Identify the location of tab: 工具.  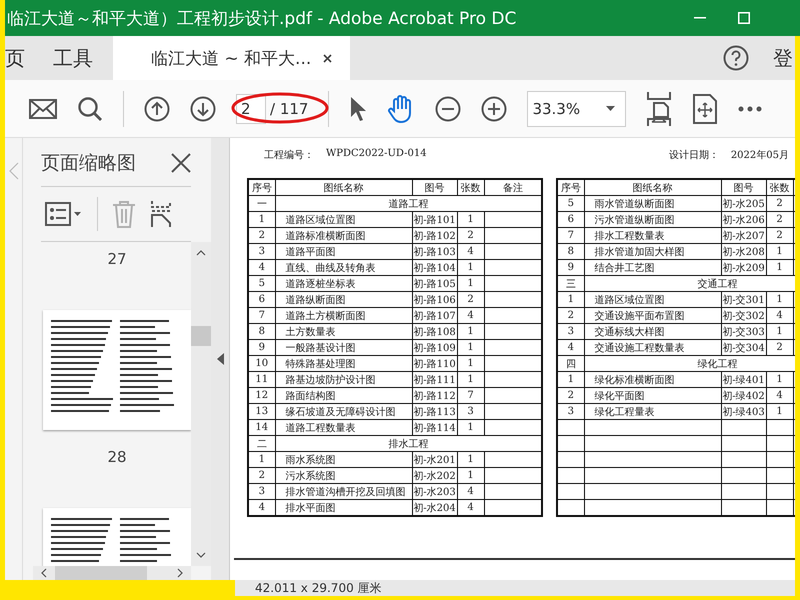
(83, 58).